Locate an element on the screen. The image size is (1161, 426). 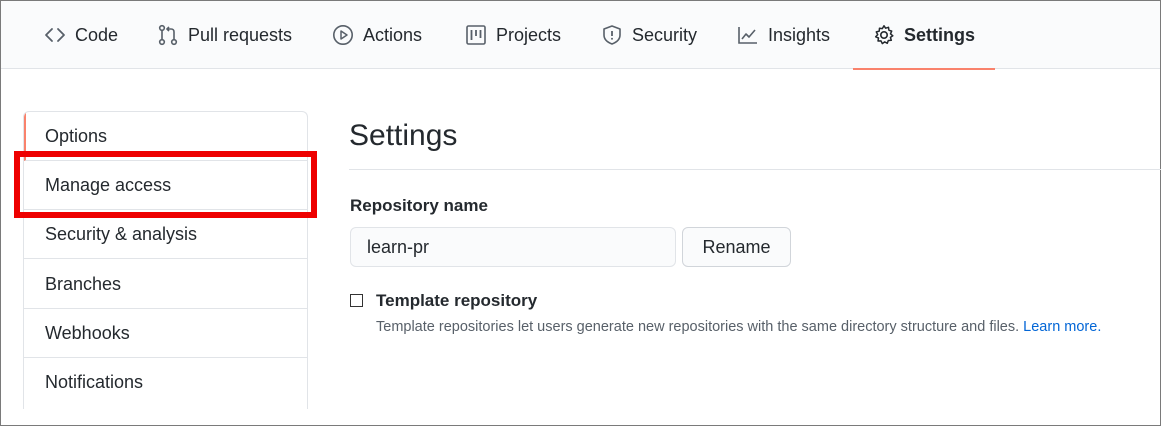
sidebar-item-security-analysis: Security & analysis is located at coordinates (165, 234).